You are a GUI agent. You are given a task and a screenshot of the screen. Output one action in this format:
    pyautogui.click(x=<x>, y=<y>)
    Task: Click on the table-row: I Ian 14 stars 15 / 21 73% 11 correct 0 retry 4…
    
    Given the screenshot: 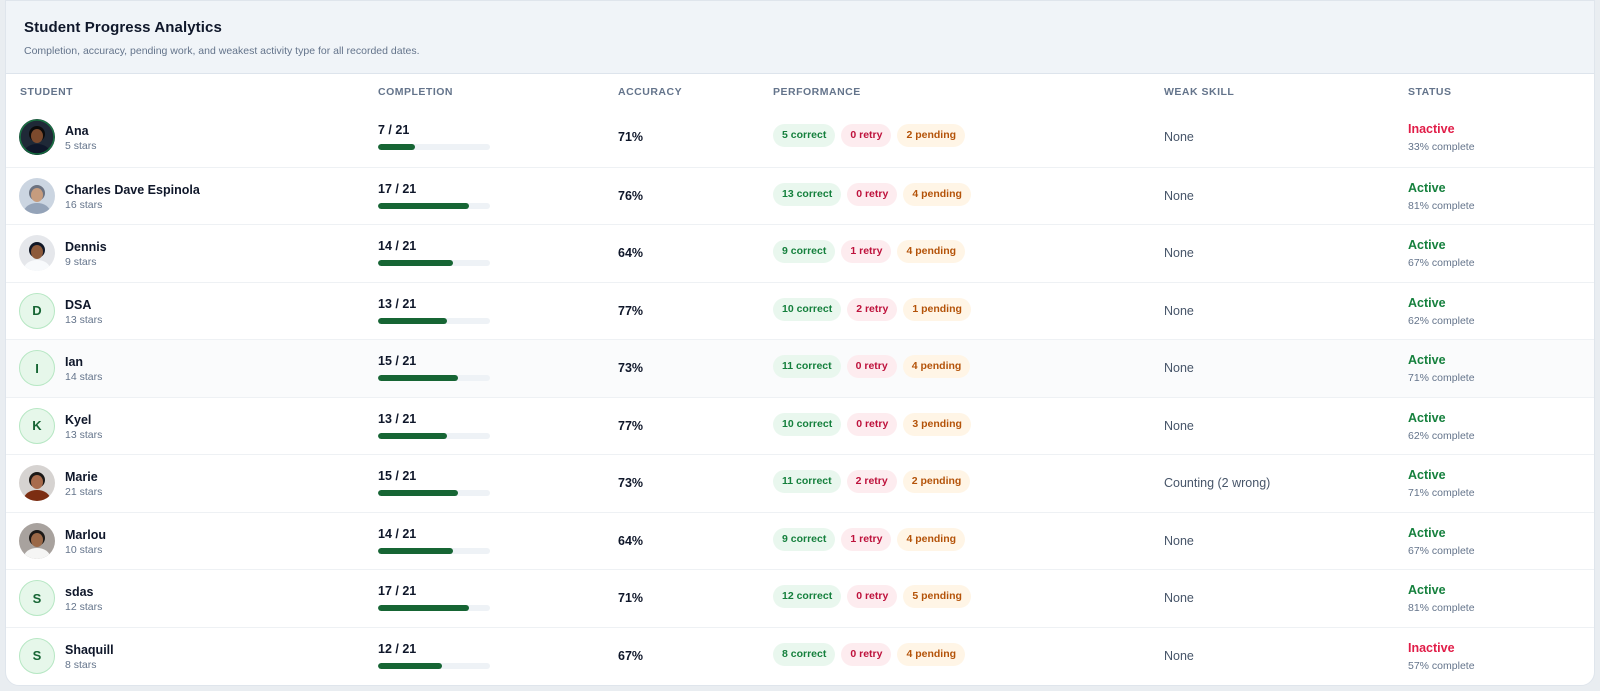 What is the action you would take?
    pyautogui.click(x=800, y=368)
    